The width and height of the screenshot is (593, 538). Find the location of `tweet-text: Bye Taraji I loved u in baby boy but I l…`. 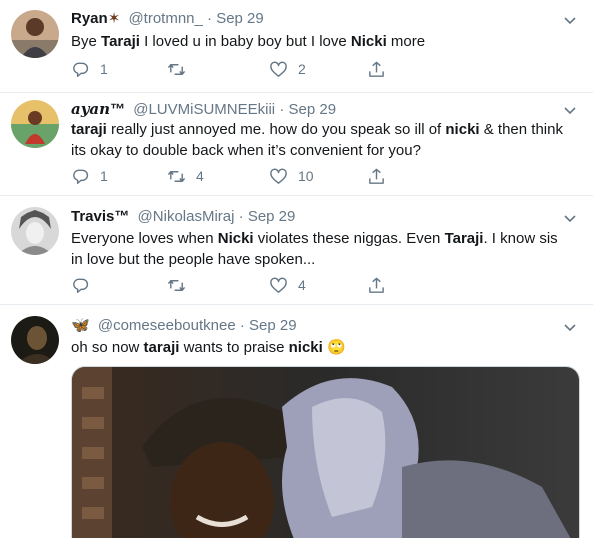

tweet-text: Bye Taraji I loved u in baby boy but I l… is located at coordinates (248, 41).